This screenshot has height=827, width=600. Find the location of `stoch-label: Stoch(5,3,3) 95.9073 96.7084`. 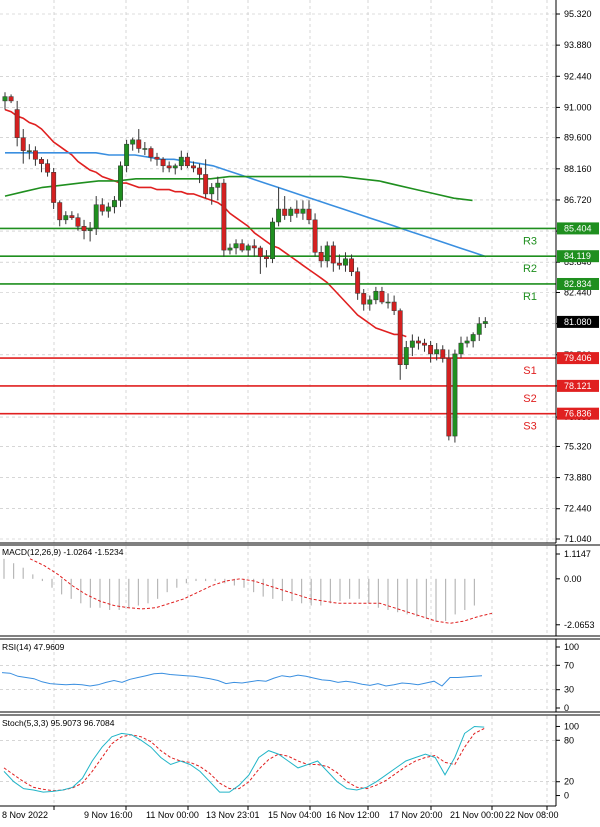

stoch-label: Stoch(5,3,3) 95.9073 96.7084 is located at coordinates (58, 723).